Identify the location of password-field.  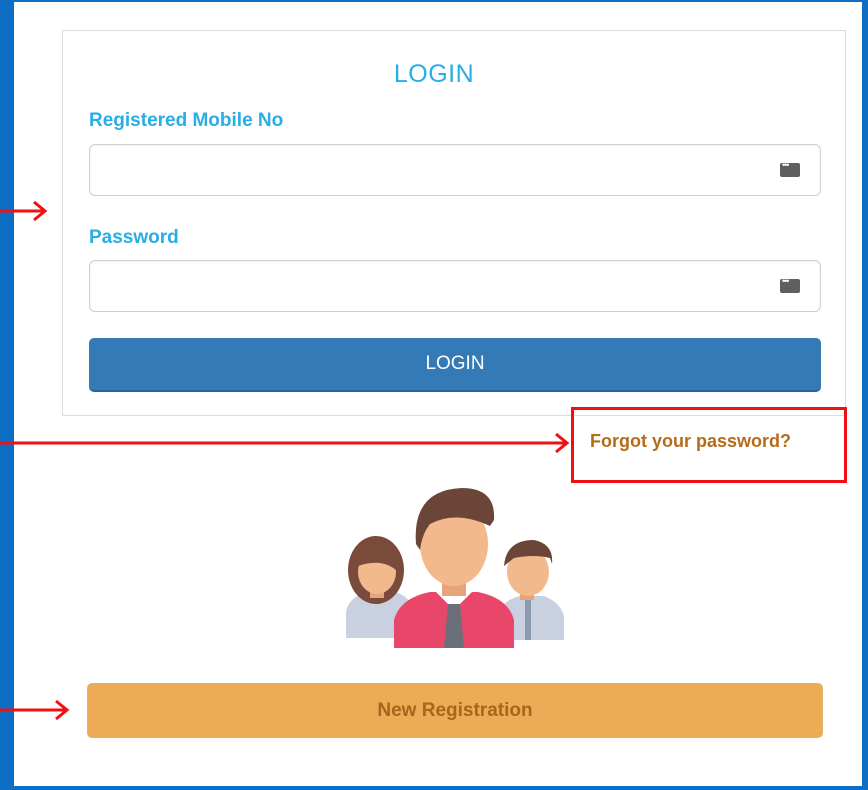
(455, 286).